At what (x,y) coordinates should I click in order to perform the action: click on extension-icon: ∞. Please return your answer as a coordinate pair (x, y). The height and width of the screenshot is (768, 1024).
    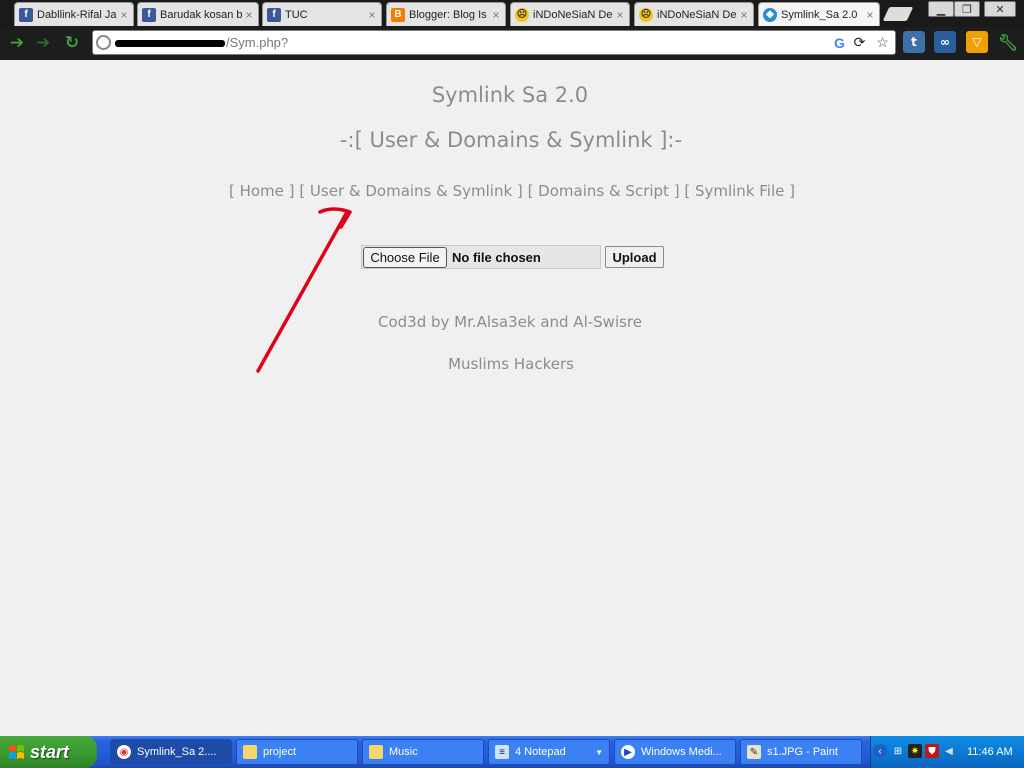
    Looking at the image, I should click on (945, 42).